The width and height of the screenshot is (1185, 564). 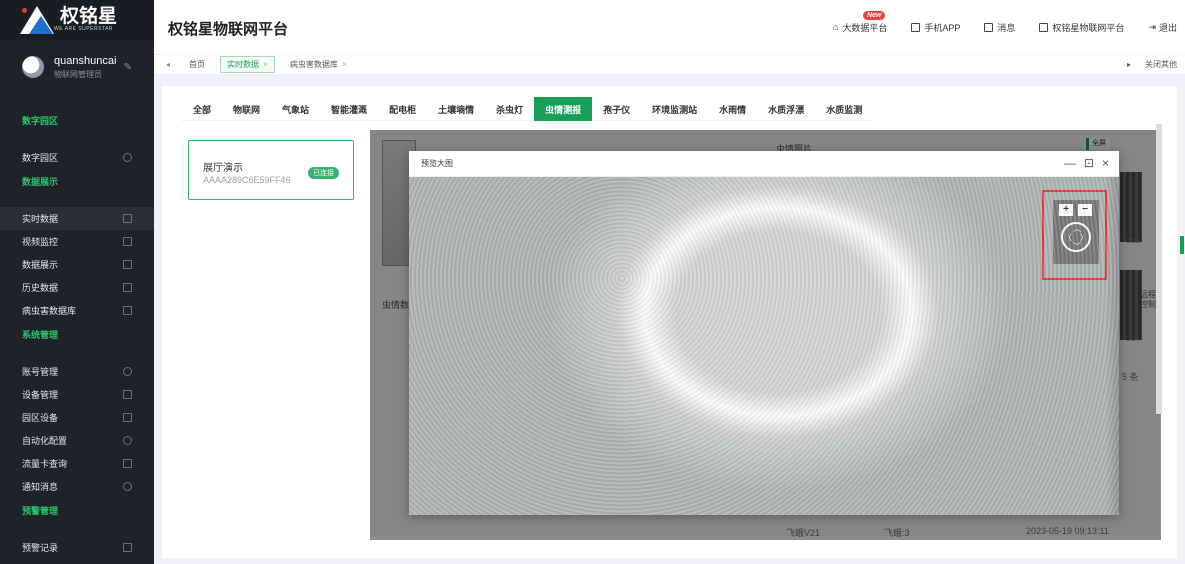 What do you see at coordinates (202, 109) in the screenshot?
I see `category-tab-all: 全部` at bounding box center [202, 109].